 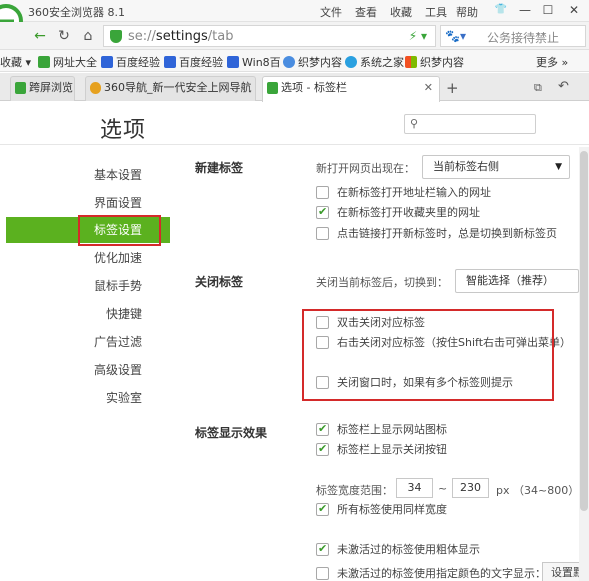 What do you see at coordinates (85, 258) in the screenshot?
I see `nav-optimize: 优化加速` at bounding box center [85, 258].